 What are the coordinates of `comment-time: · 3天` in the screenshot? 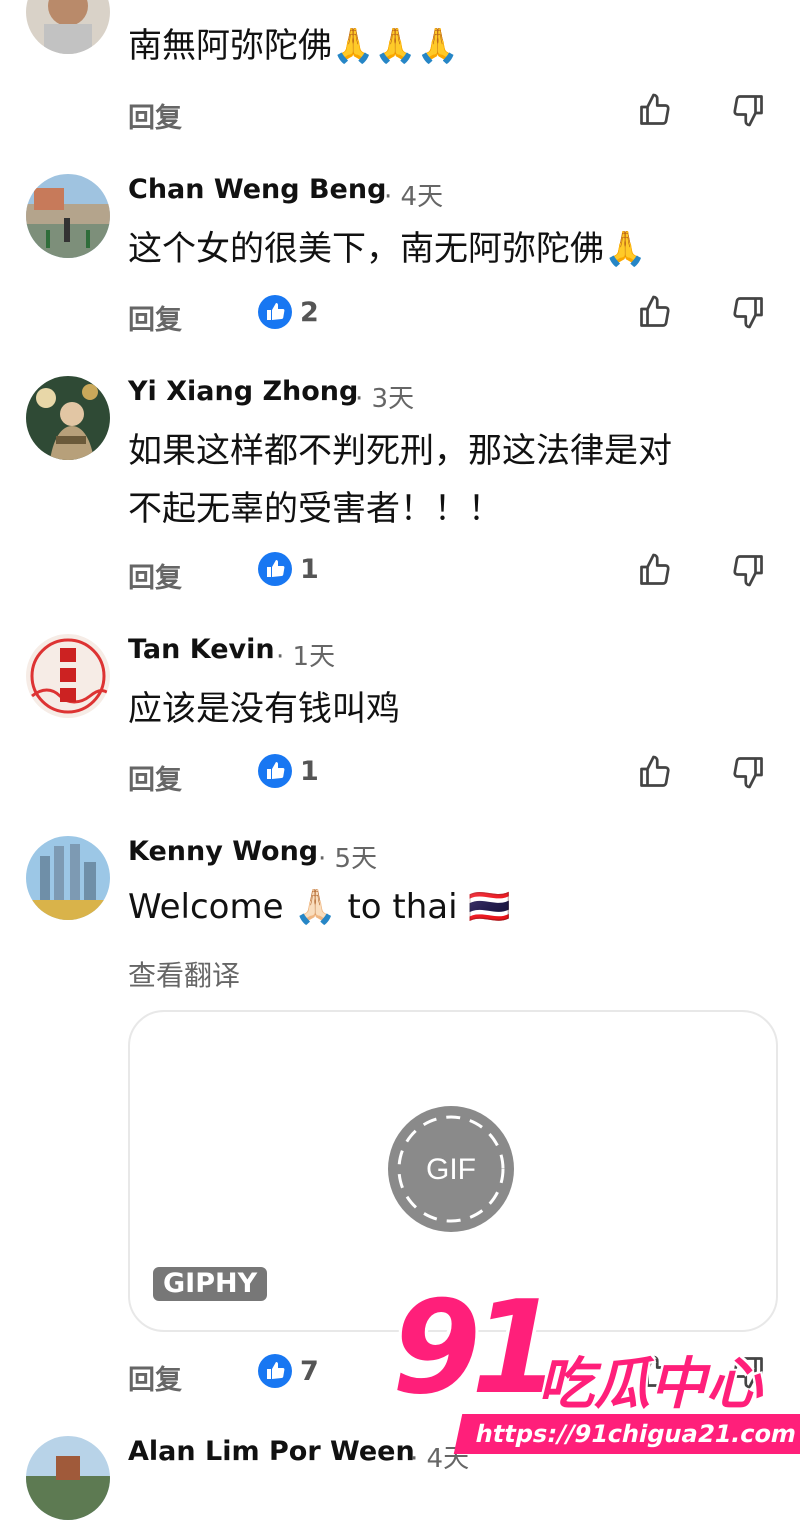 It's located at (385, 399).